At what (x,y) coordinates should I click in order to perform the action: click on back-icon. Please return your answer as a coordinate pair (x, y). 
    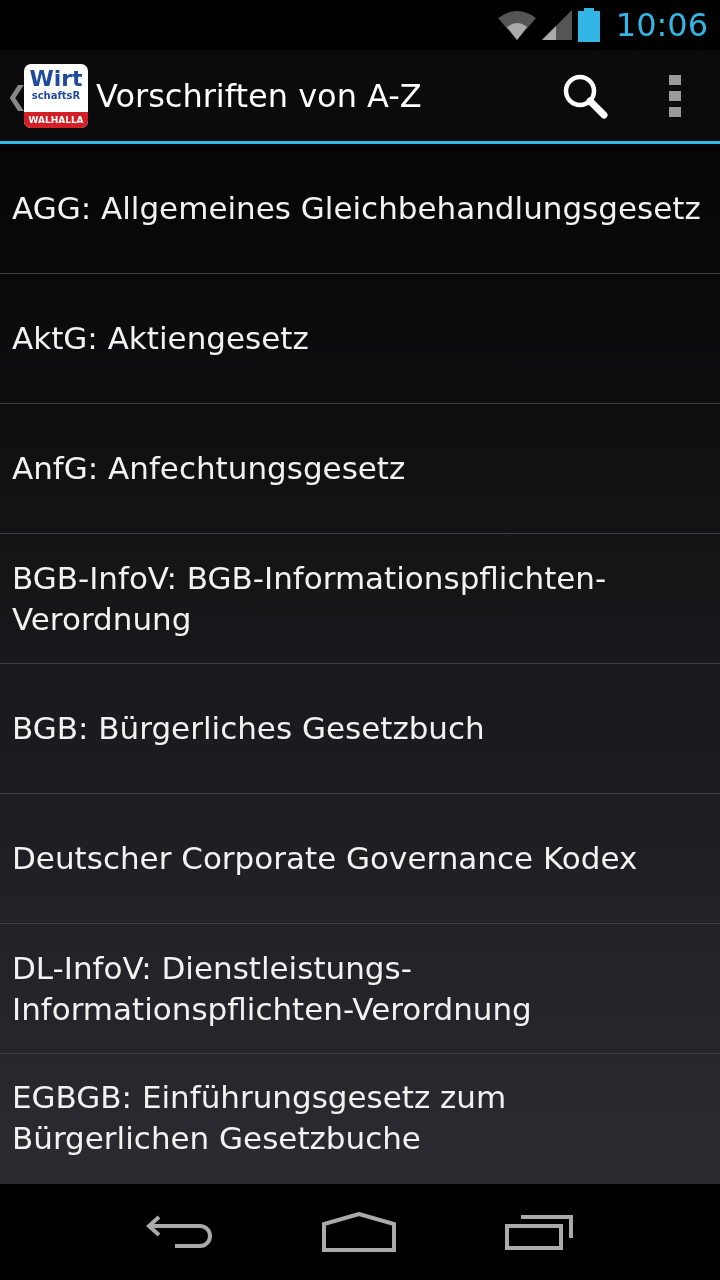
    Looking at the image, I should click on (178, 1232).